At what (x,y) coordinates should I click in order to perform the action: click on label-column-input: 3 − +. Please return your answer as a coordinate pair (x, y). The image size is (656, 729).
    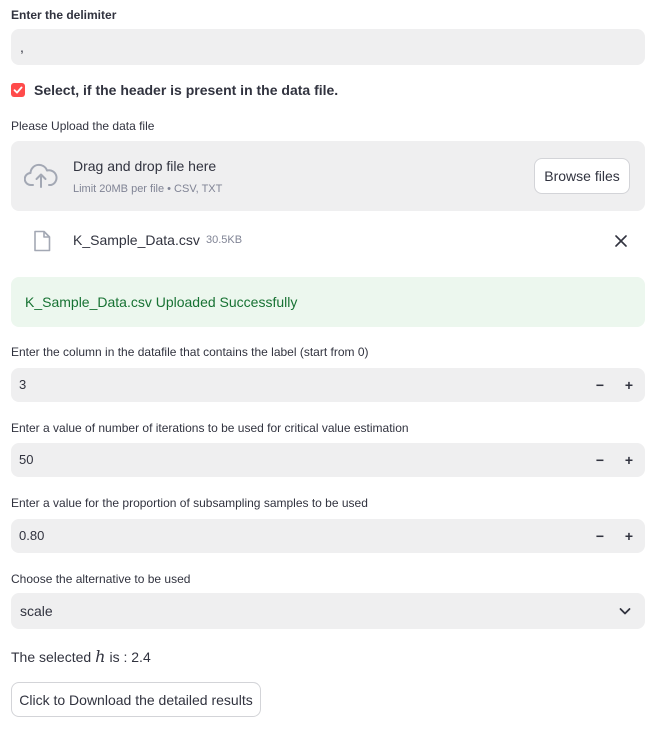
    Looking at the image, I should click on (328, 385).